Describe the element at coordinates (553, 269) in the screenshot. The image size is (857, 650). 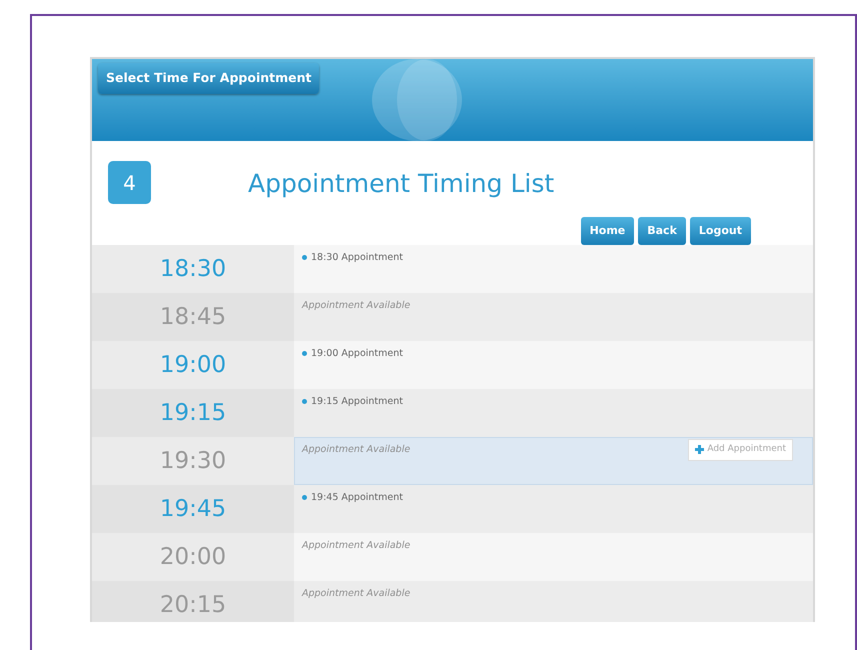
I see `slot-cell: 18:30 Appointment` at that location.